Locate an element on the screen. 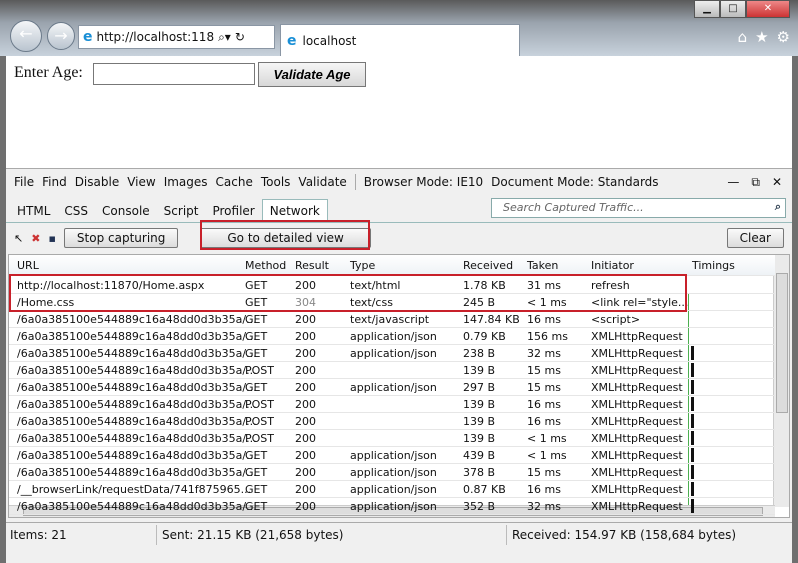 The width and height of the screenshot is (798, 563). select-element-icon: ↖ is located at coordinates (18, 238).